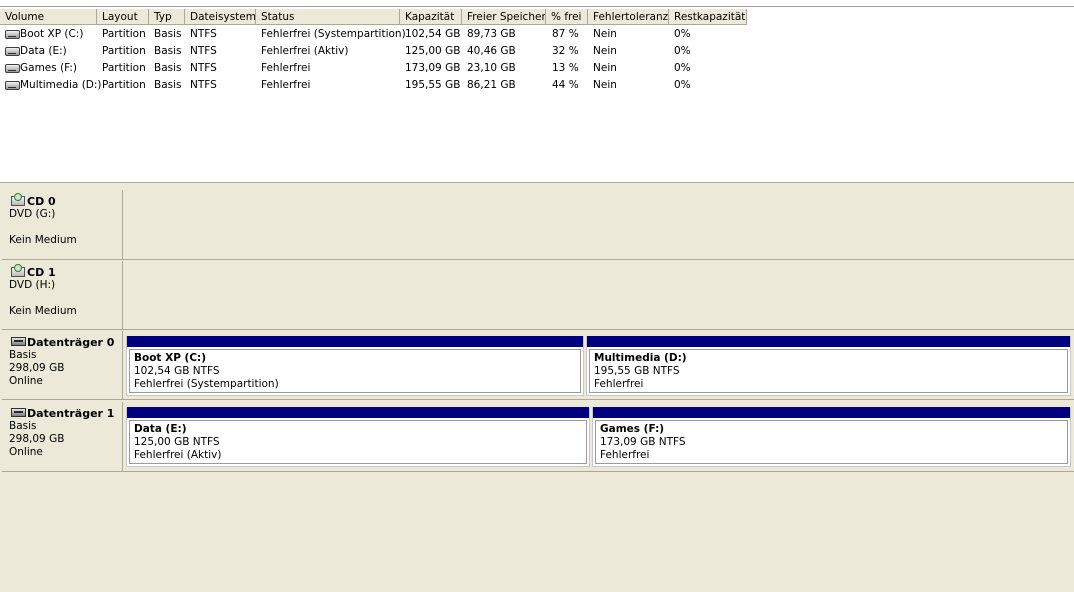  Describe the element at coordinates (565, 34) in the screenshot. I see `percent-free-value: 87 %` at that location.